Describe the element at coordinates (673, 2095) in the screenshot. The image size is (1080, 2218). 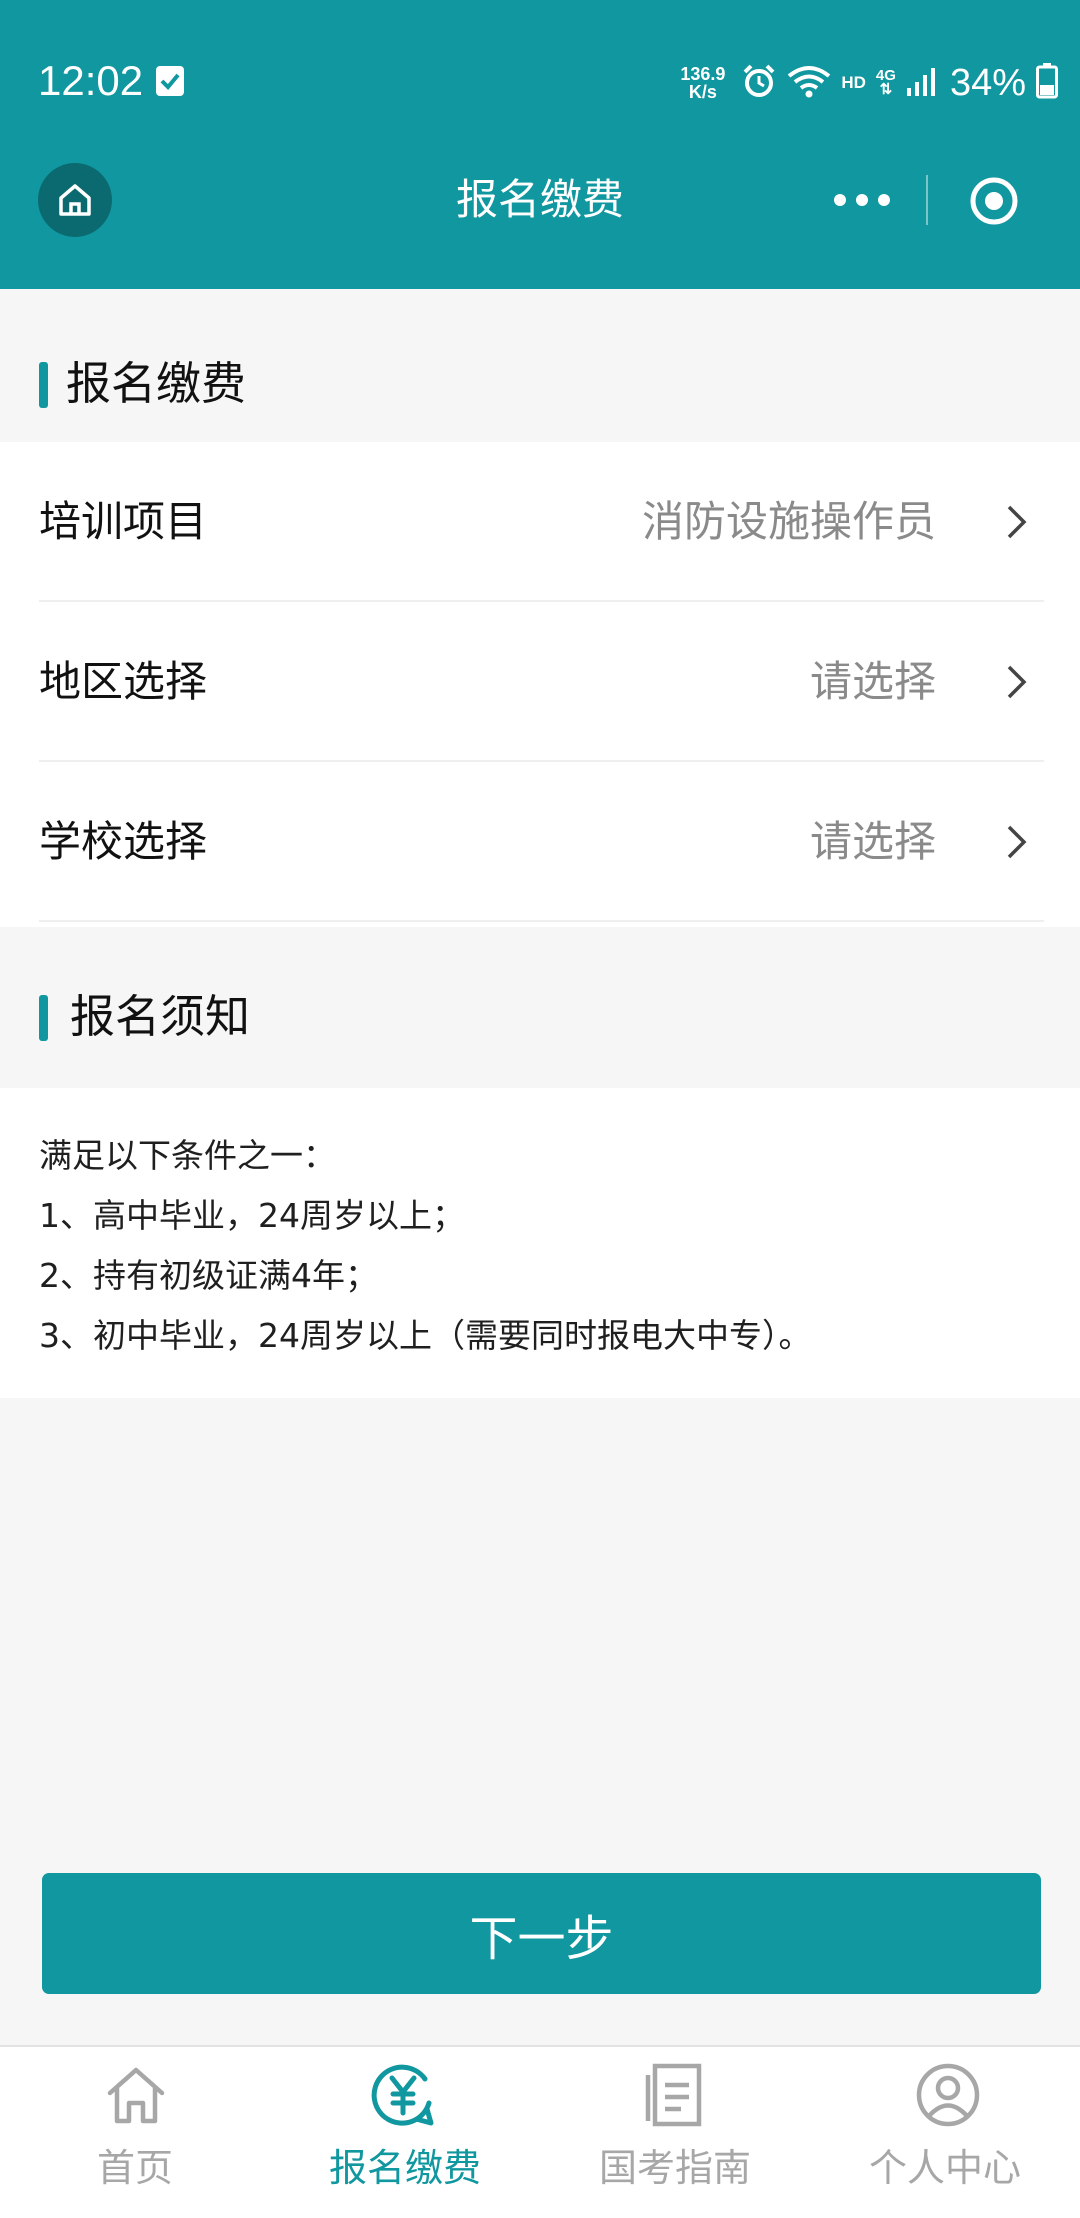
I see `document-icon` at that location.